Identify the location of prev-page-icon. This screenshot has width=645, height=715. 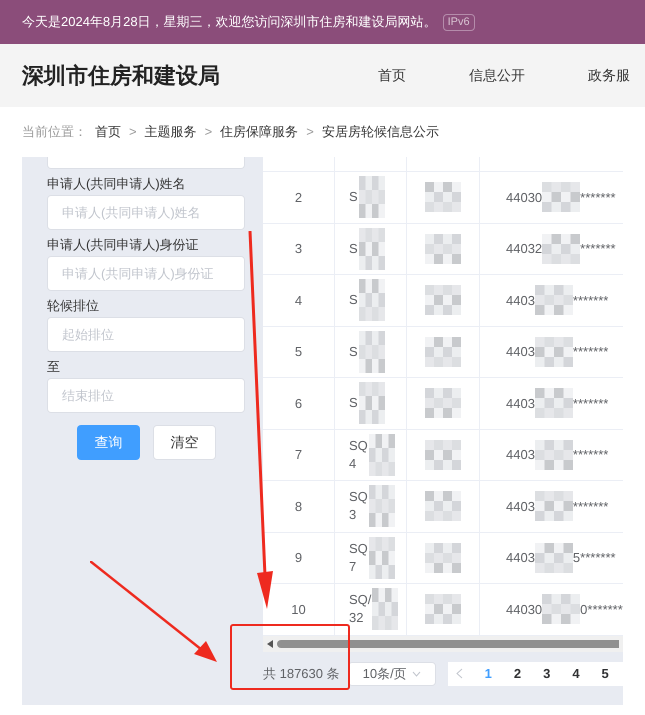
(459, 673).